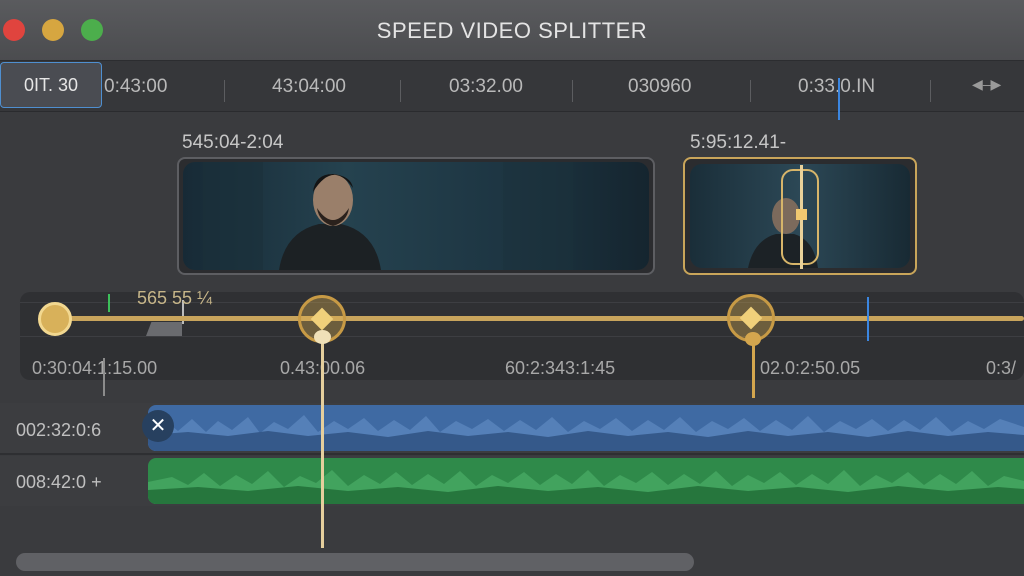 Image resolution: width=1024 pixels, height=576 pixels. I want to click on track-name-label: 008:42:0 +, so click(59, 482).